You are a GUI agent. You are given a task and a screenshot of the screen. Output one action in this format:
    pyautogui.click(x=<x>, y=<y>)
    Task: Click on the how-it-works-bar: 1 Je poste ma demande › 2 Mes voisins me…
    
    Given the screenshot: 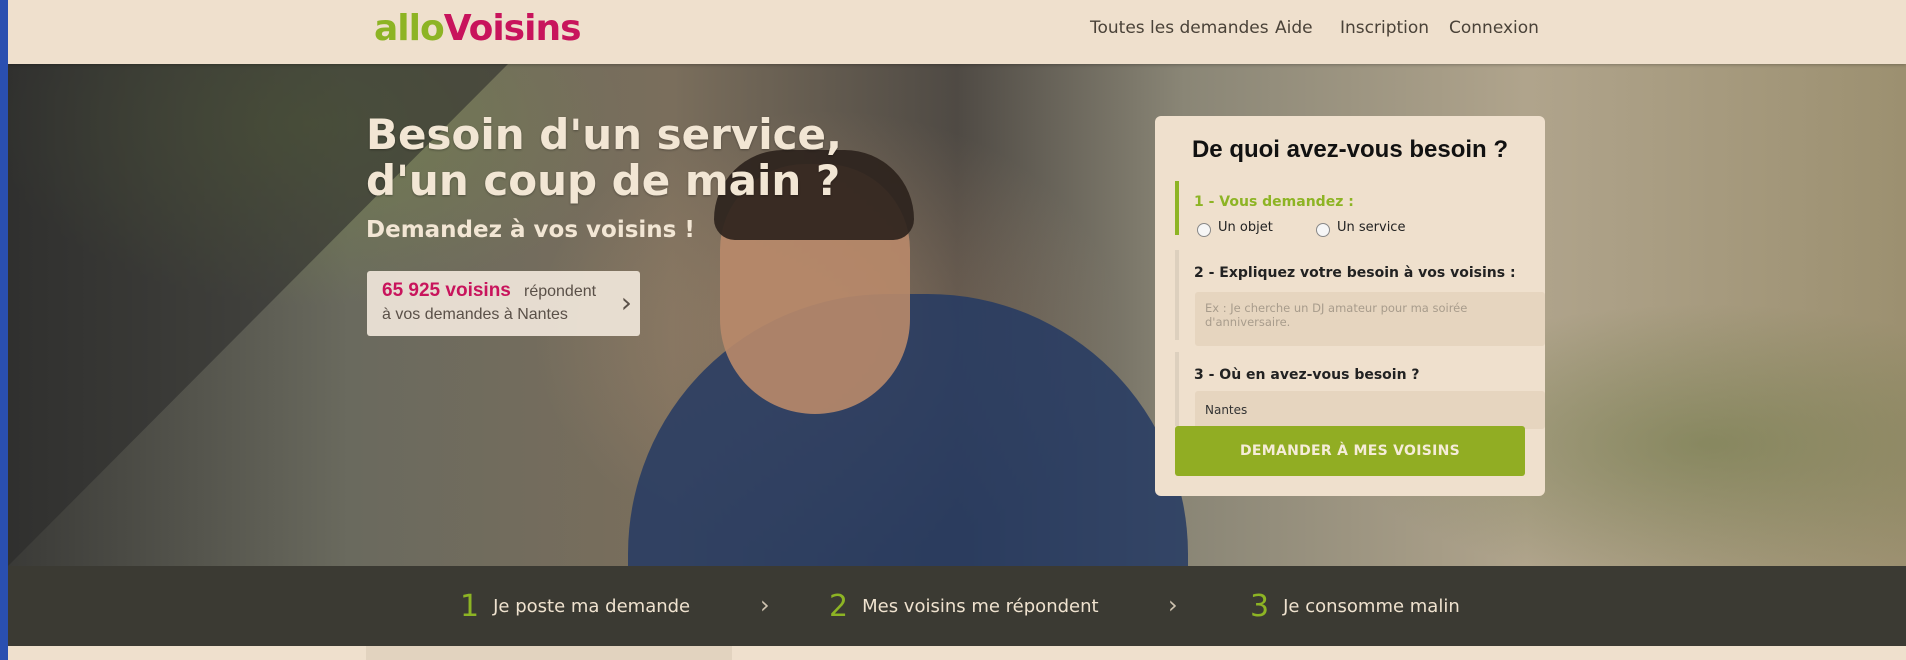 What is the action you would take?
    pyautogui.click(x=957, y=606)
    